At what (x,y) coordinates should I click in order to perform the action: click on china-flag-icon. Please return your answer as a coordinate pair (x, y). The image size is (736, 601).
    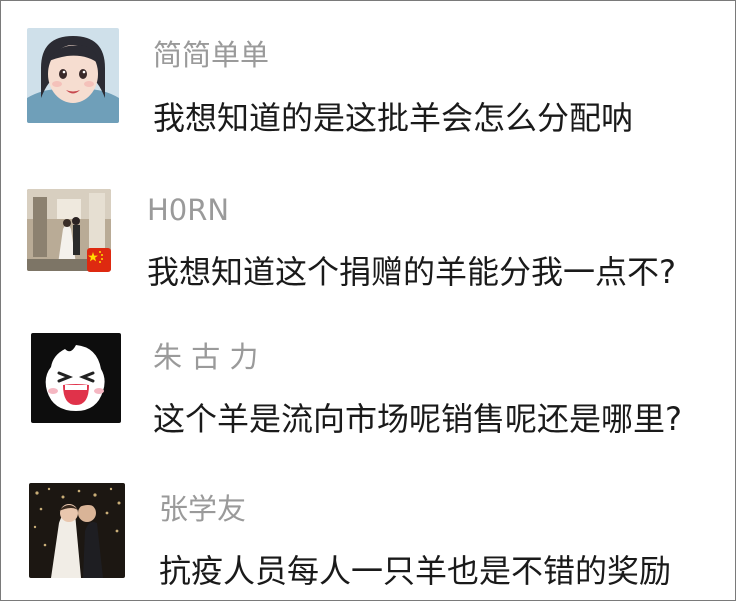
    Looking at the image, I should click on (99, 260).